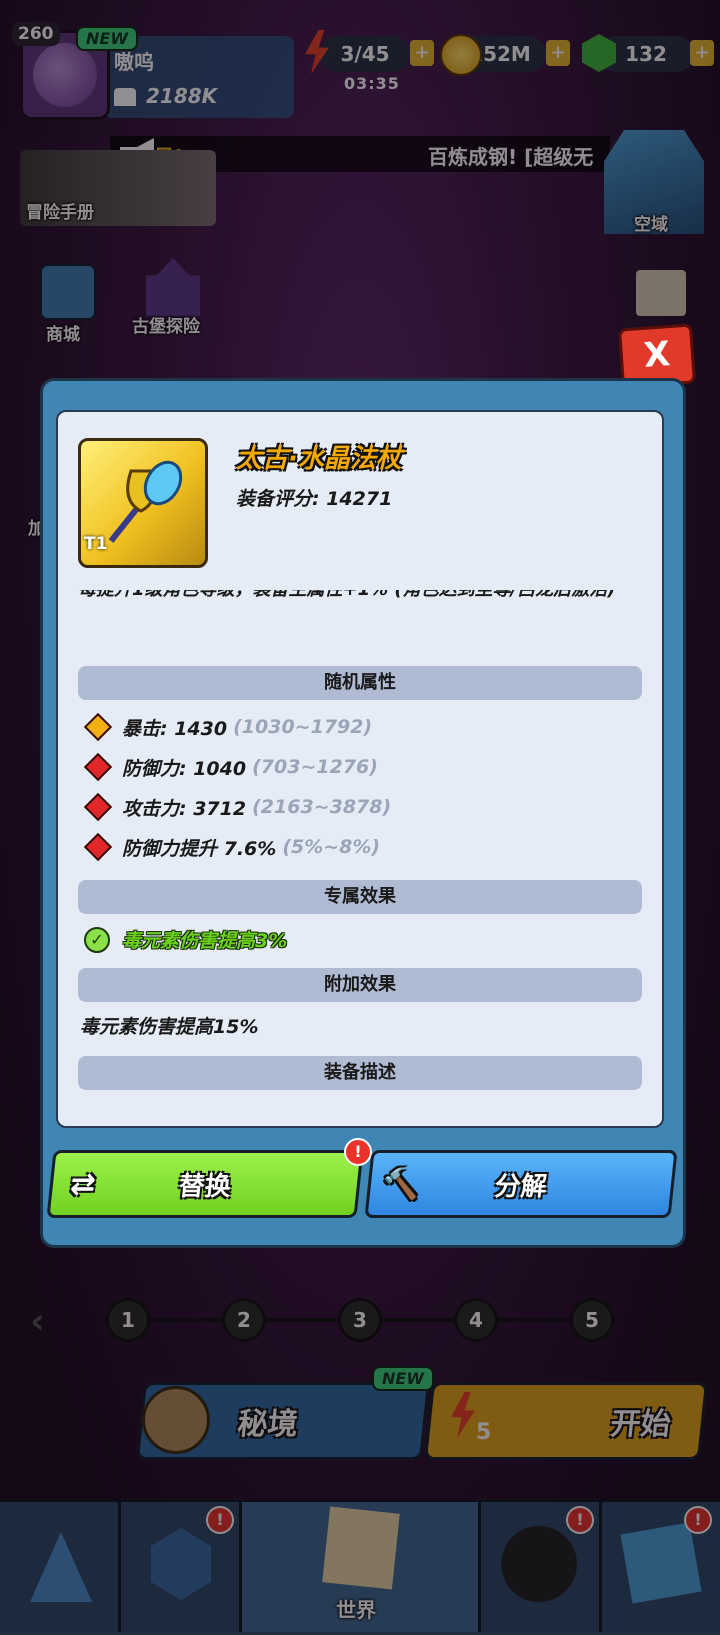 The image size is (720, 1635). What do you see at coordinates (360, 897) in the screenshot?
I see `section-header-exclusive: 专属效果` at bounding box center [360, 897].